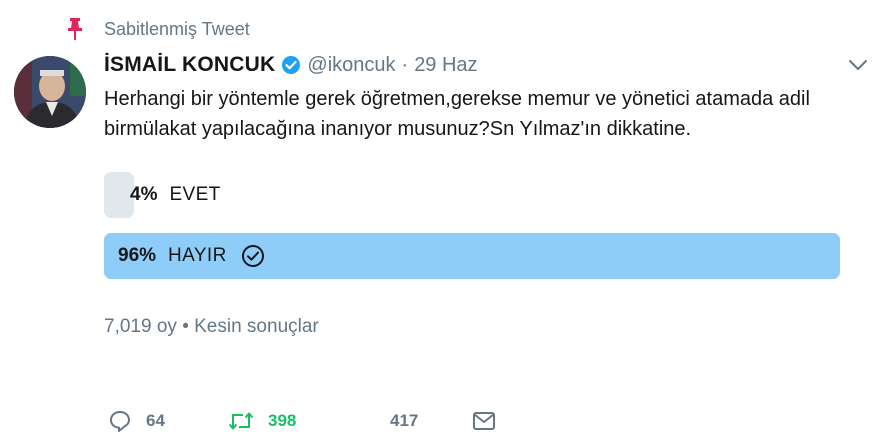 The width and height of the screenshot is (880, 440). I want to click on verified-badge-icon, so click(291, 65).